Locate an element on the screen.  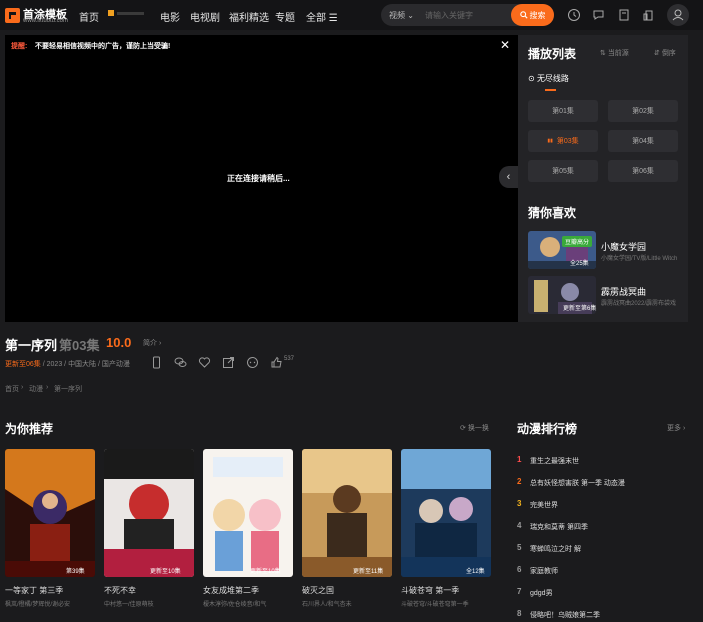
rank-item: 瑞克和莫蒂 第四季 is located at coordinates (559, 527).